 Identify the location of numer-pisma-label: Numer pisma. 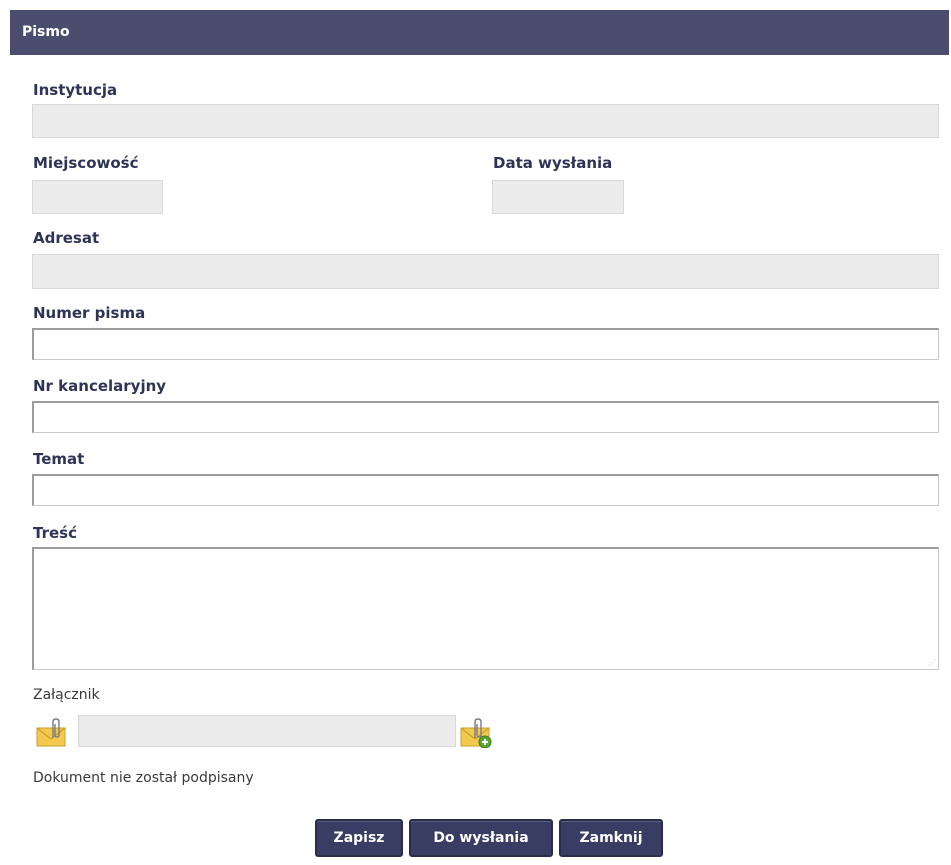
(89, 313).